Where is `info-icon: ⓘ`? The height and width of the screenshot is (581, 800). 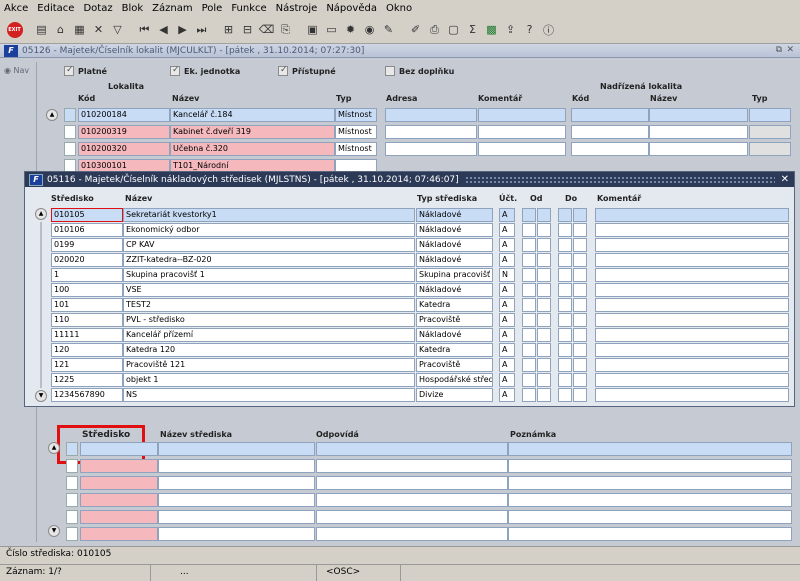
info-icon: ⓘ is located at coordinates (548, 29).